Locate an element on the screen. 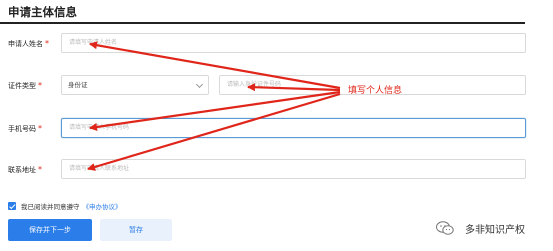 Image resolution: width=553 pixels, height=251 pixels. phone-input: 请填写申请人手机号码 is located at coordinates (293, 128).